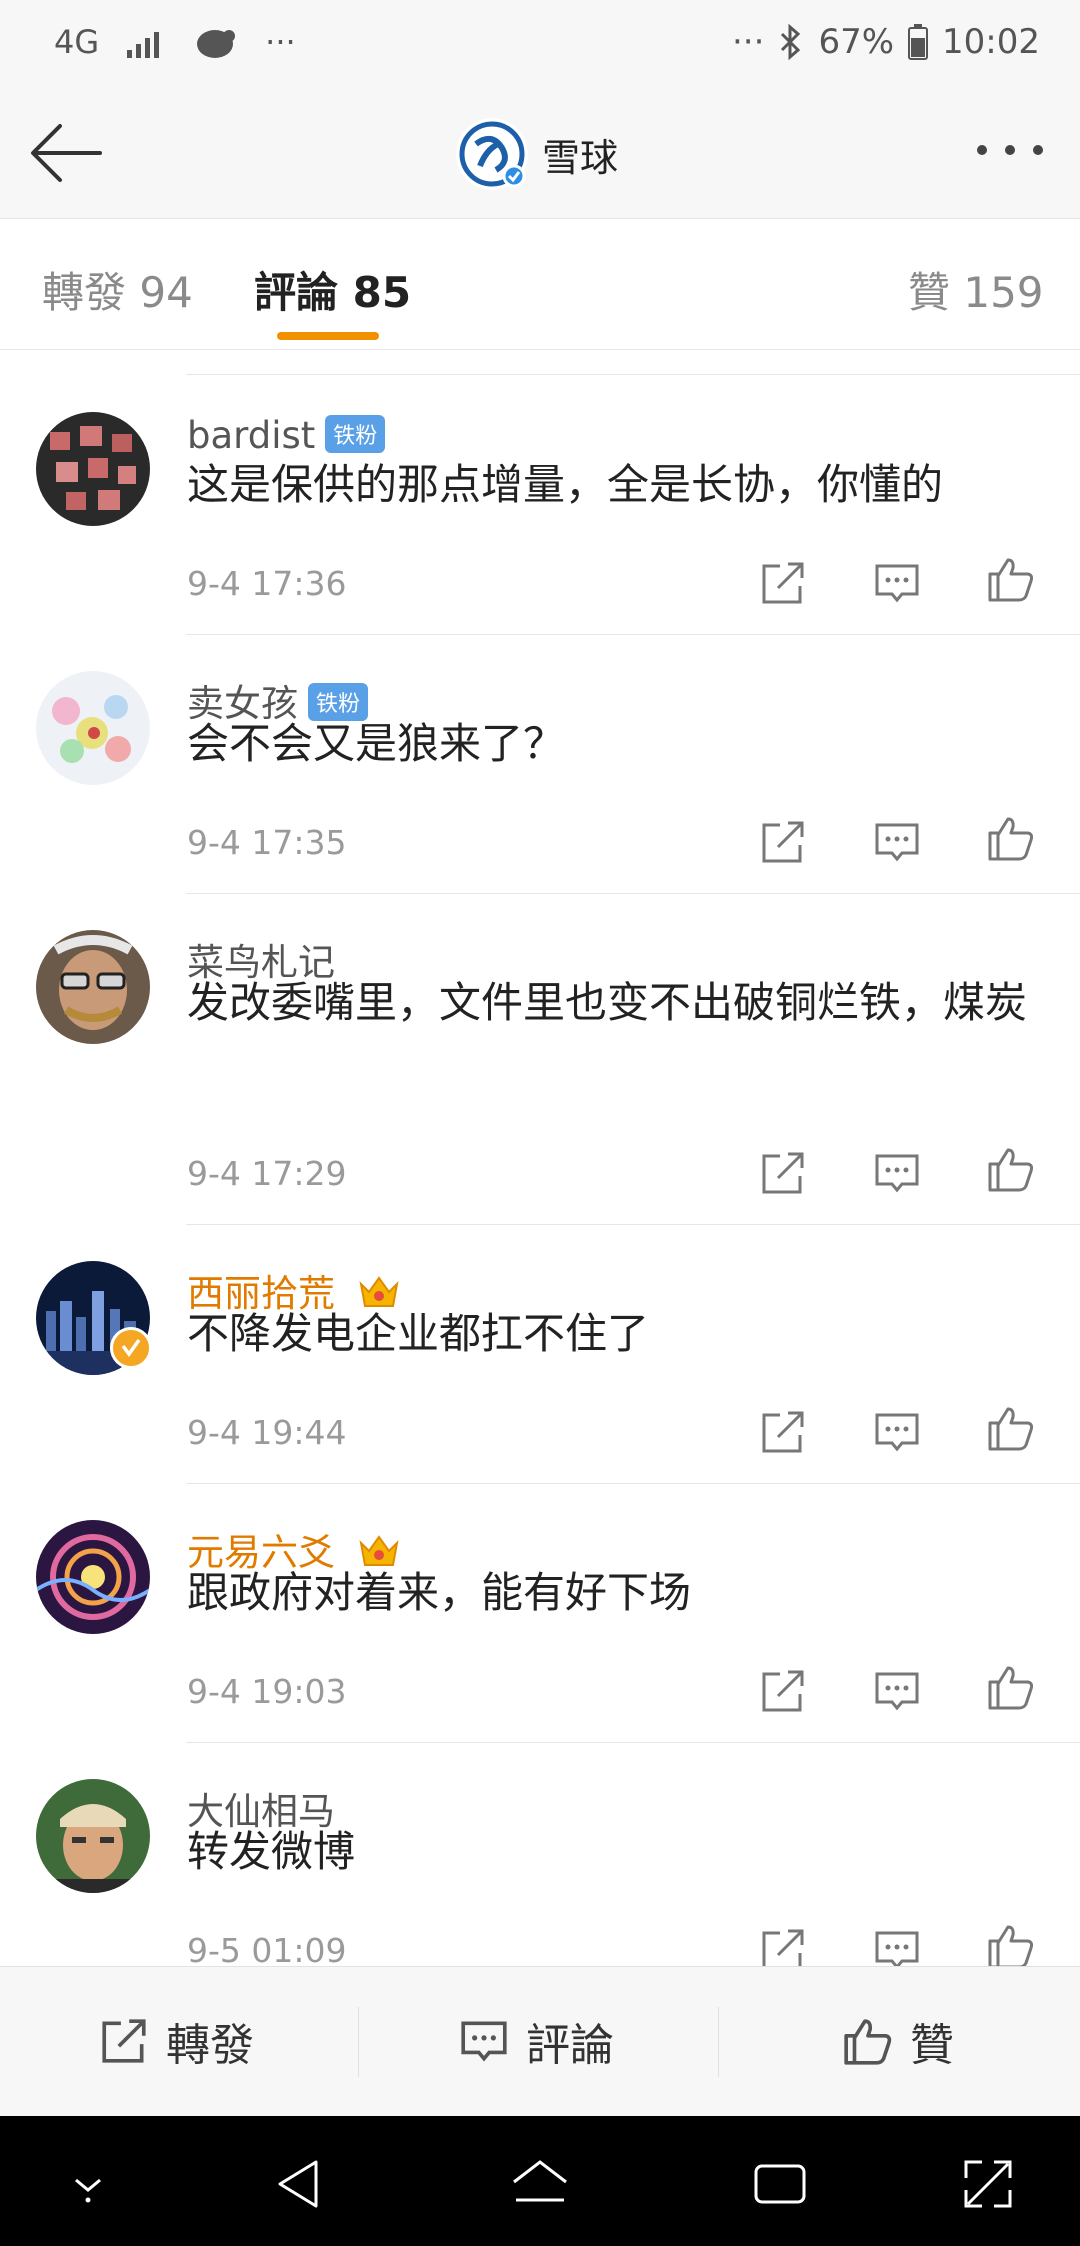  Describe the element at coordinates (540, 2184) in the screenshot. I see `home-nav-icon` at that location.